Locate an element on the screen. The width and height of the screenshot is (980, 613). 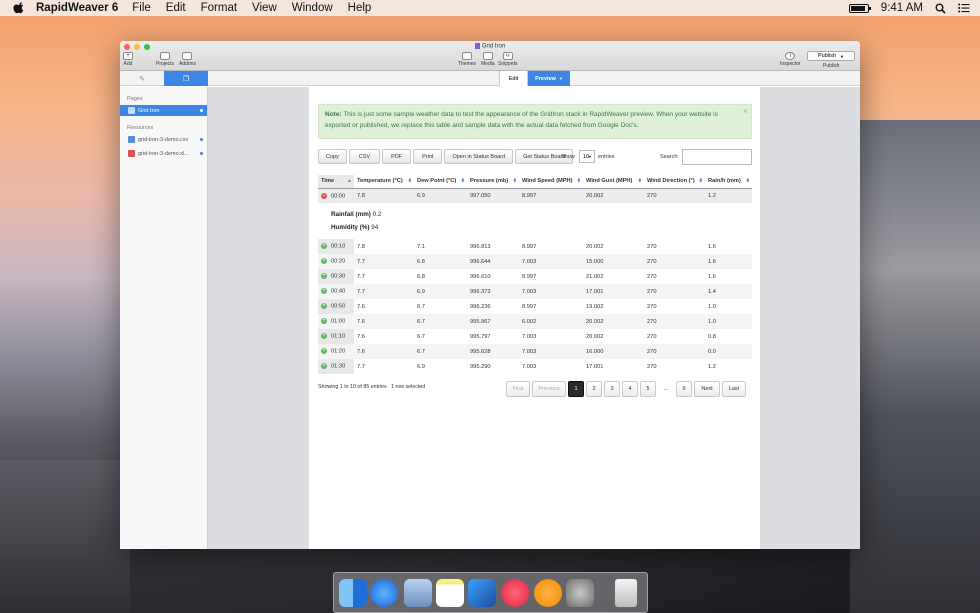
csv-button: CSV is located at coordinates (364, 156).